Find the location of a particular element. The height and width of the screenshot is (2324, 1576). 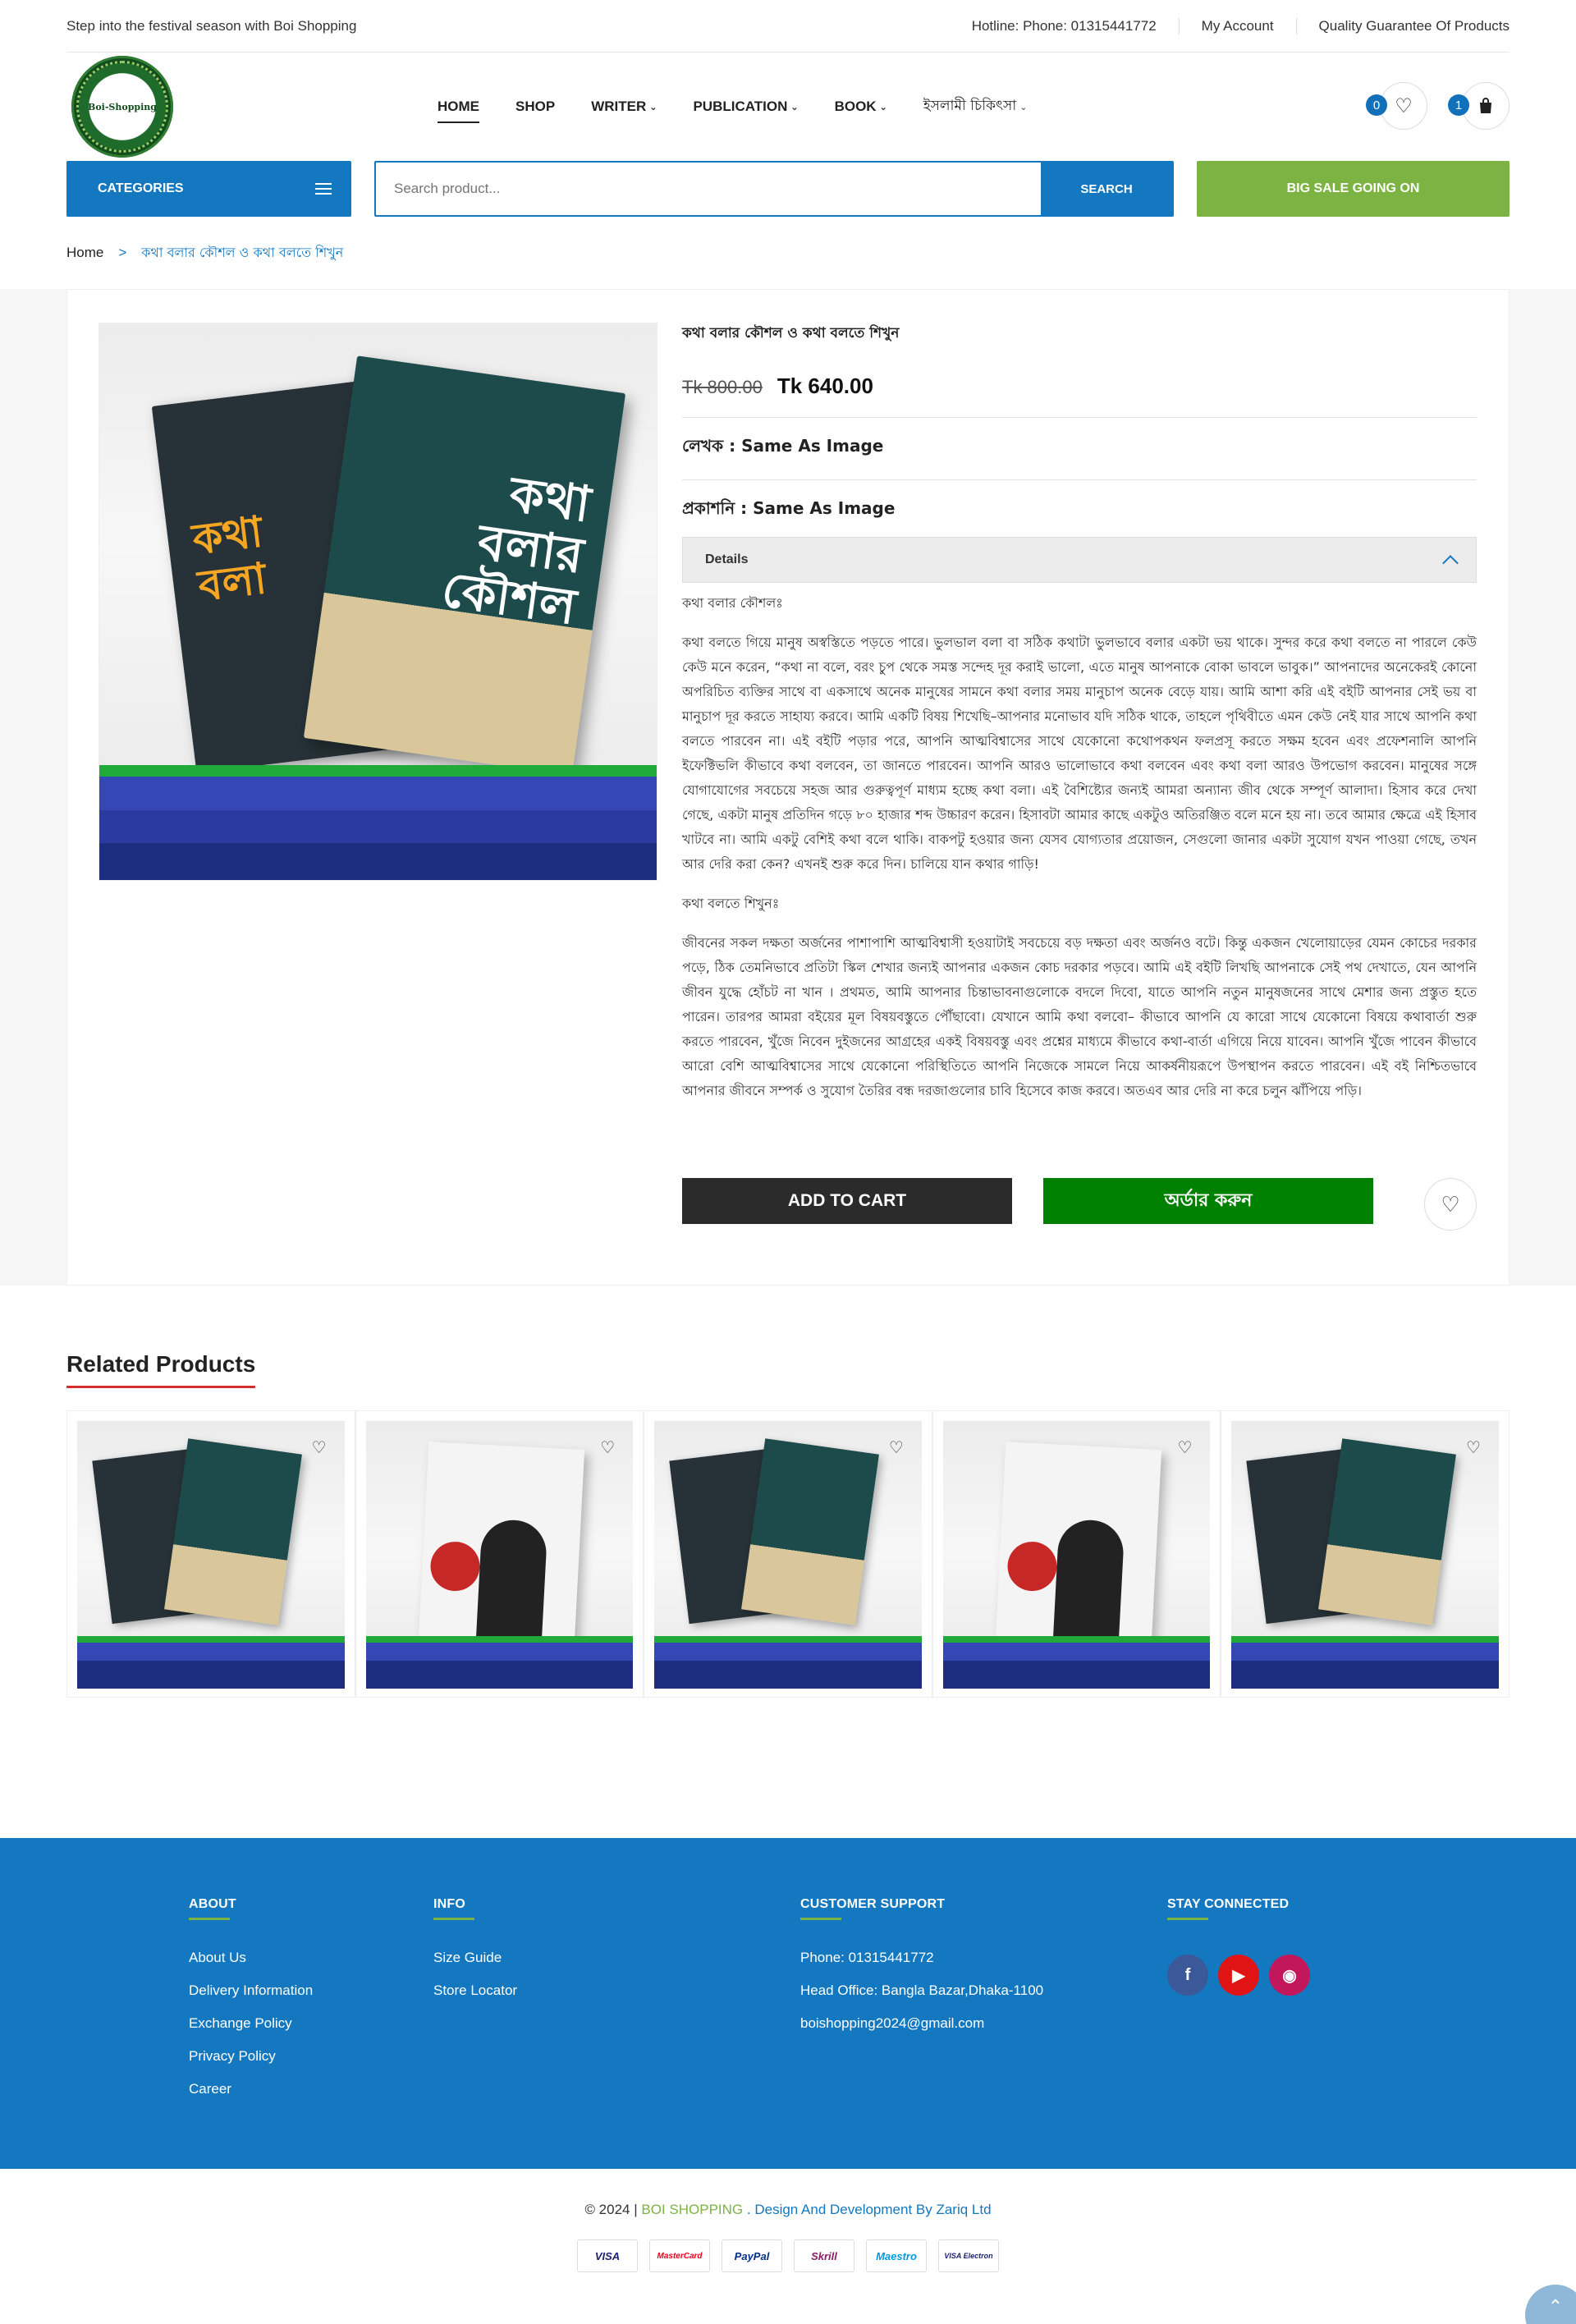

site-logo: Boi-Shopping is located at coordinates (122, 107).